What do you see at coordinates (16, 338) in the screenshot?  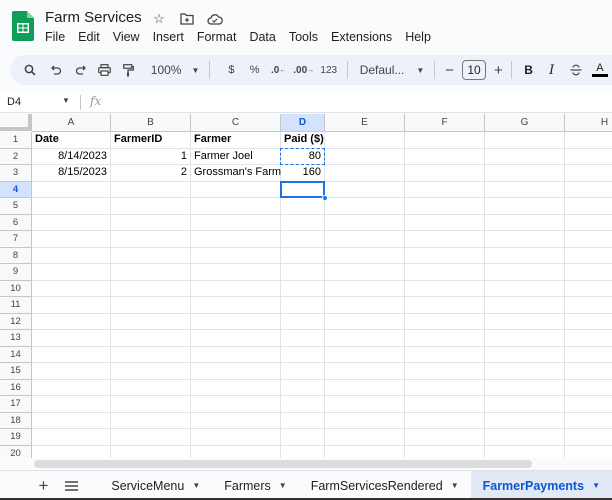 I see `row-header-13: 13` at bounding box center [16, 338].